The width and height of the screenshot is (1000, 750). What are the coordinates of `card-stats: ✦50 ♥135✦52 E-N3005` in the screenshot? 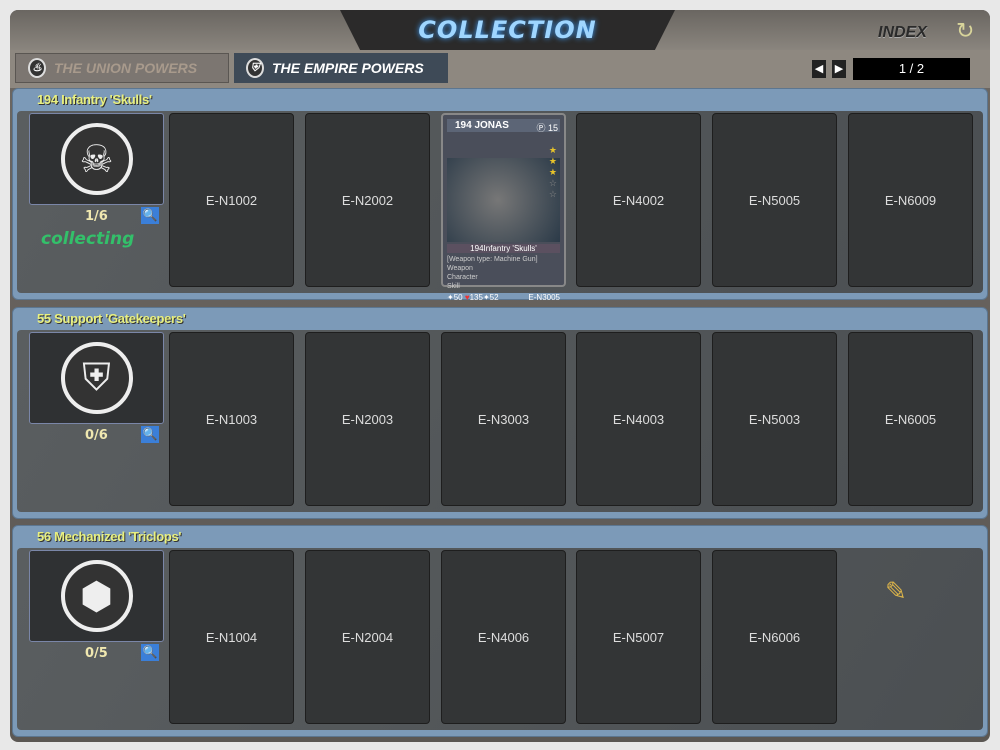 It's located at (503, 297).